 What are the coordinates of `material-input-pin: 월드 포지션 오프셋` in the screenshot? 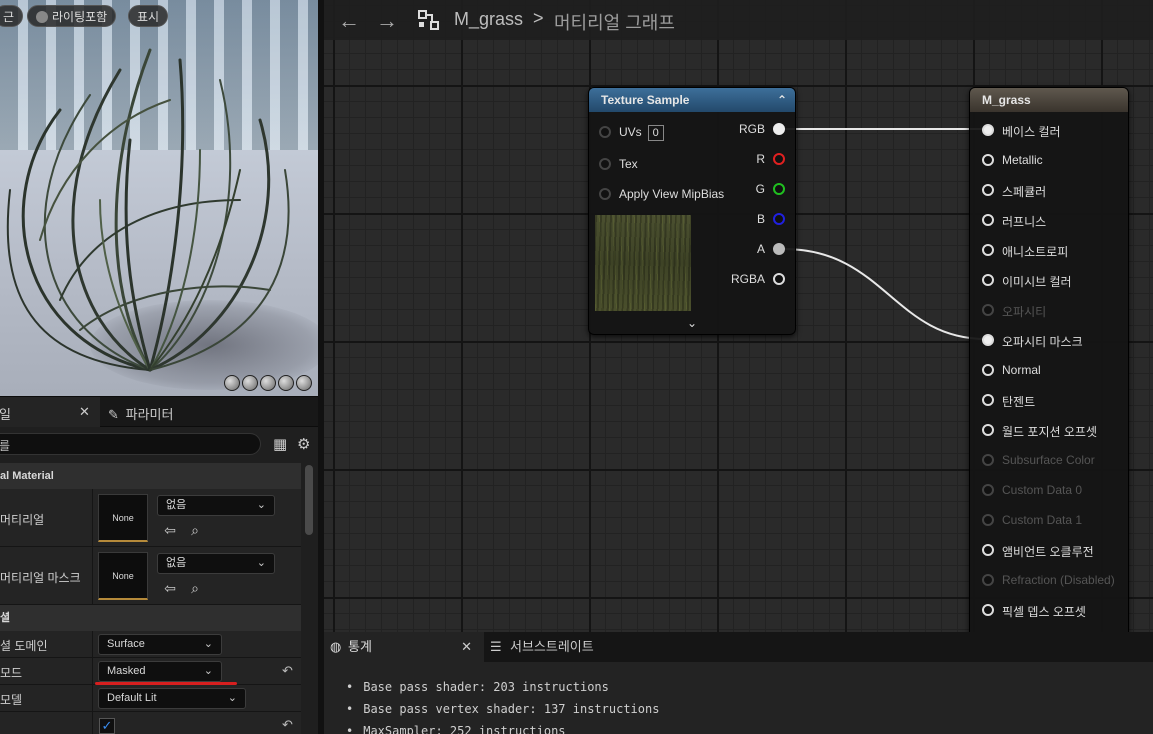 It's located at (1049, 432).